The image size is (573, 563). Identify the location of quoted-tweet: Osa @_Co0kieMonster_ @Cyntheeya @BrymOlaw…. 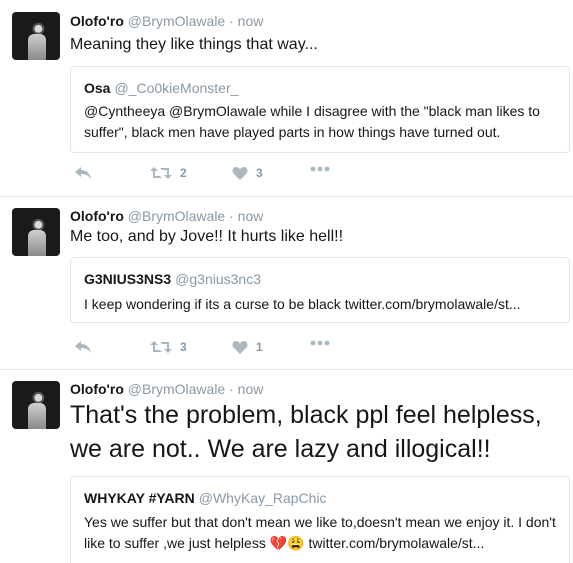
(320, 109).